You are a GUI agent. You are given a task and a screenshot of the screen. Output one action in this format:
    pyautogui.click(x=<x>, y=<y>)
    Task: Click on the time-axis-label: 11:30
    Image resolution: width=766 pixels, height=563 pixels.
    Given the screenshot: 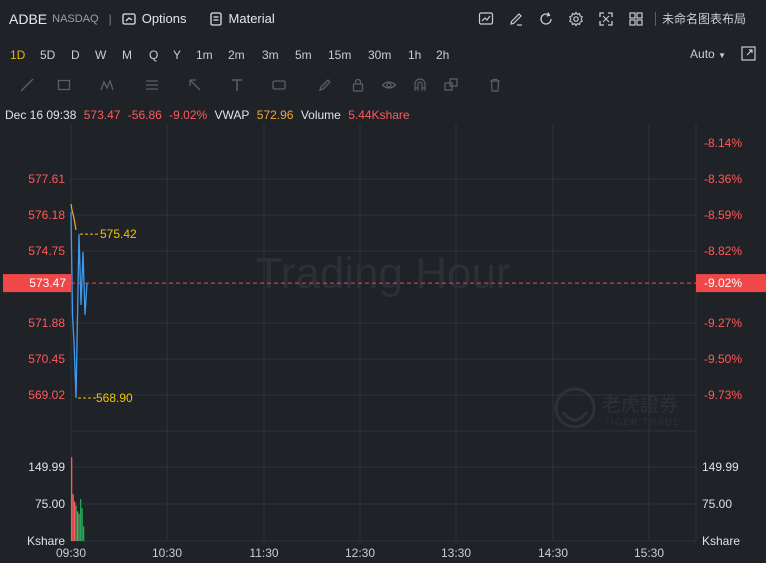 What is the action you would take?
    pyautogui.click(x=263, y=553)
    